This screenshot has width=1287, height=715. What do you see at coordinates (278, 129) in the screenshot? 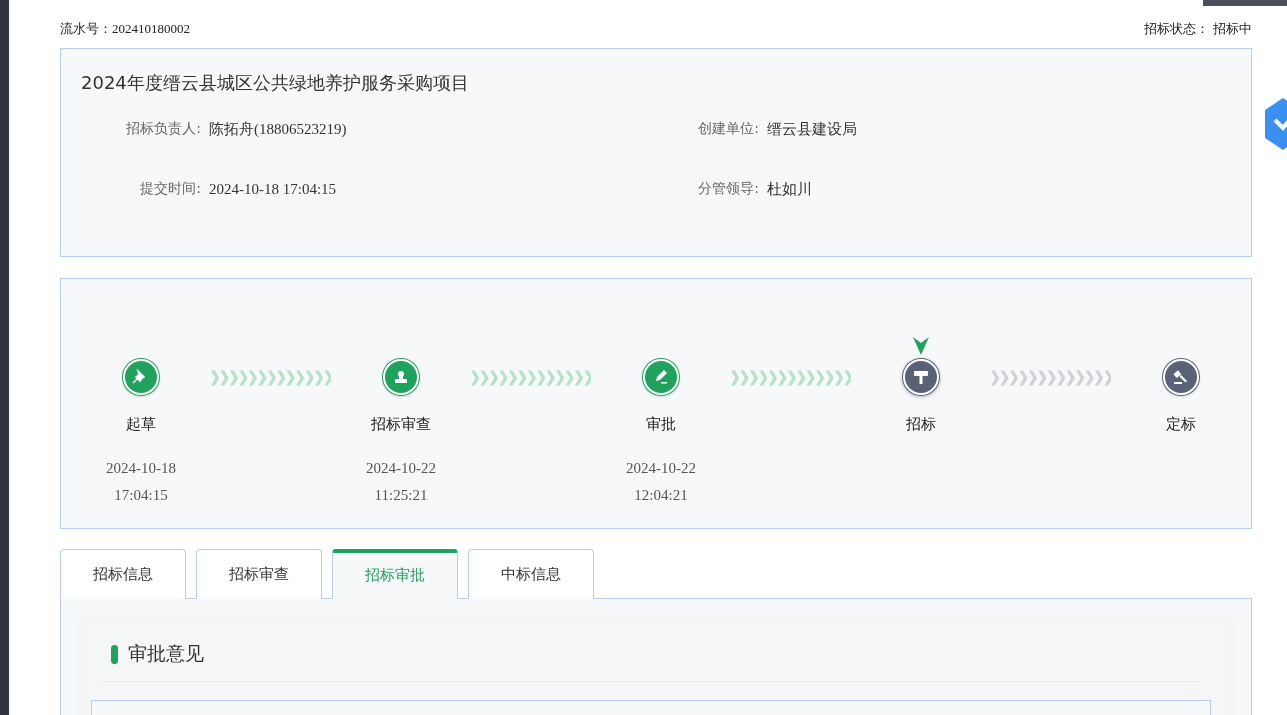
I see `field-value: 陈拓舟(18806523219)` at bounding box center [278, 129].